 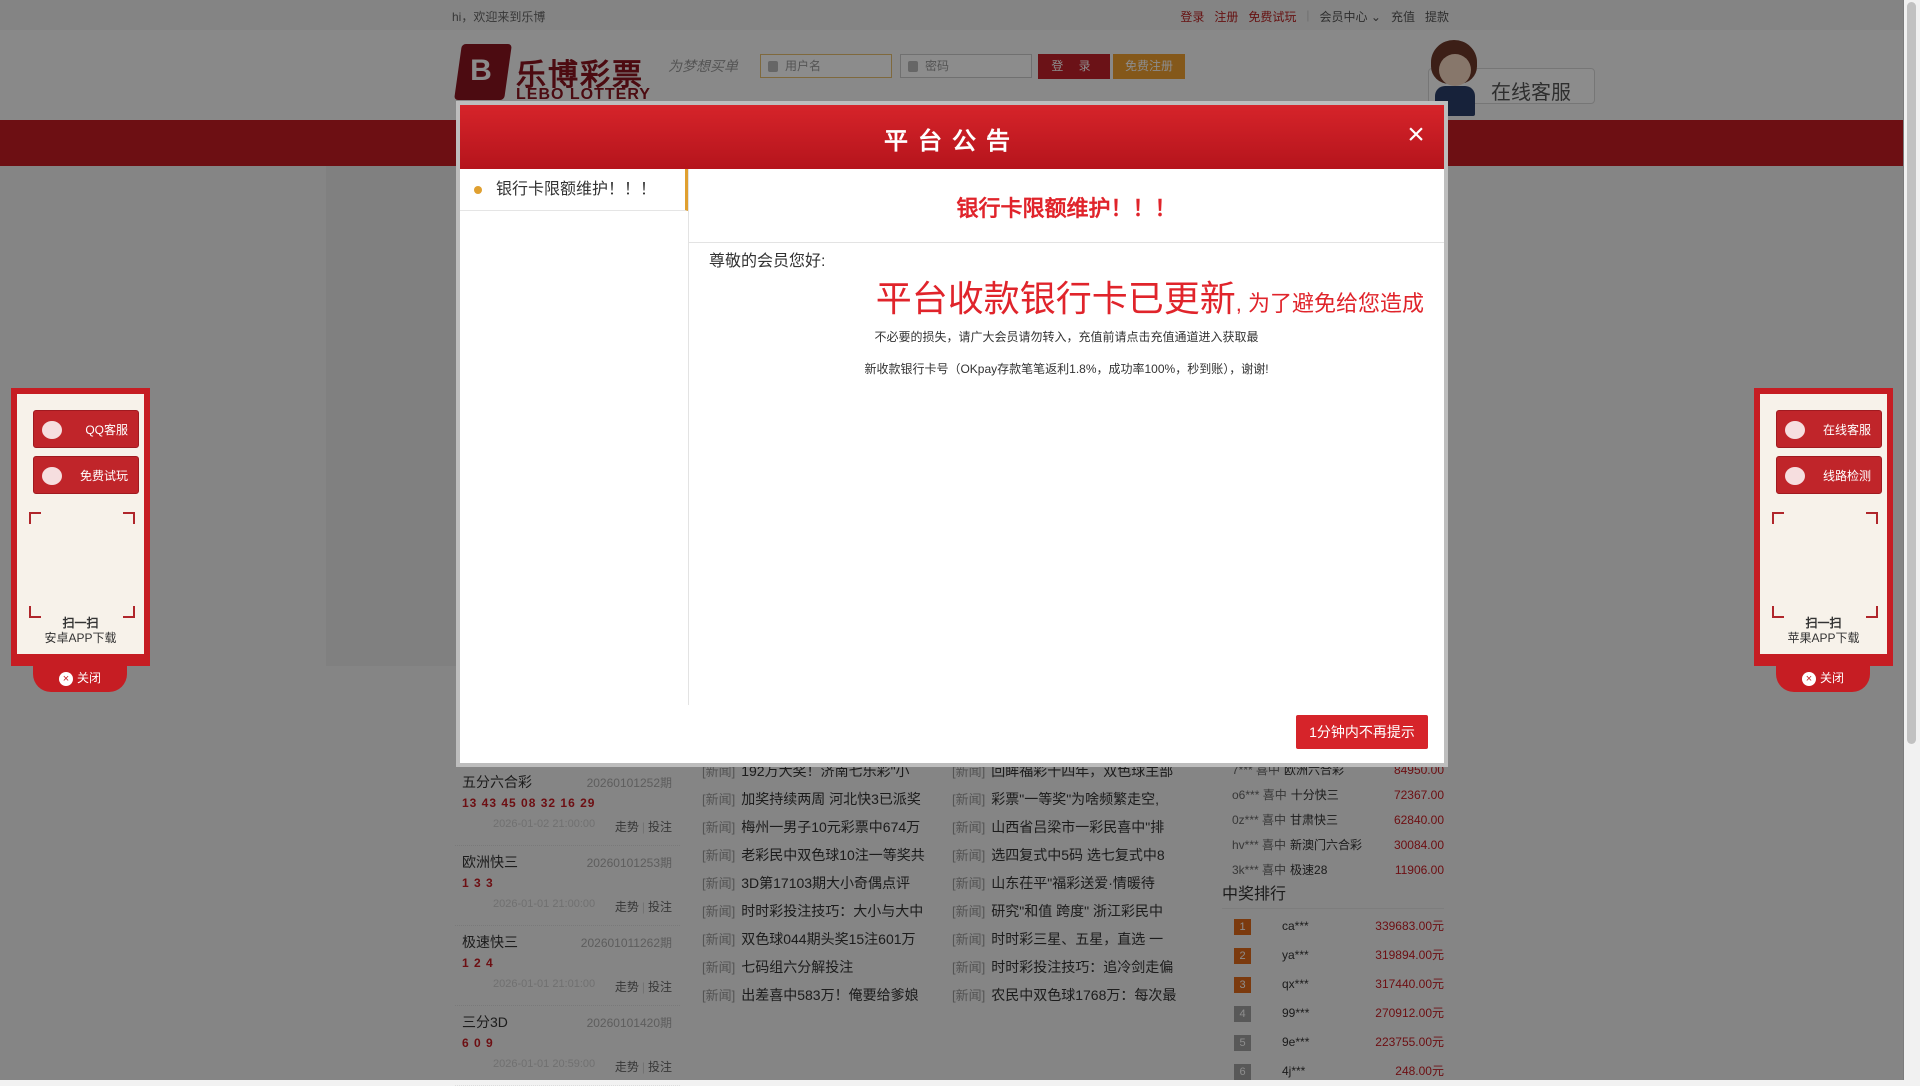 What do you see at coordinates (52, 430) in the screenshot?
I see `qq-icon` at bounding box center [52, 430].